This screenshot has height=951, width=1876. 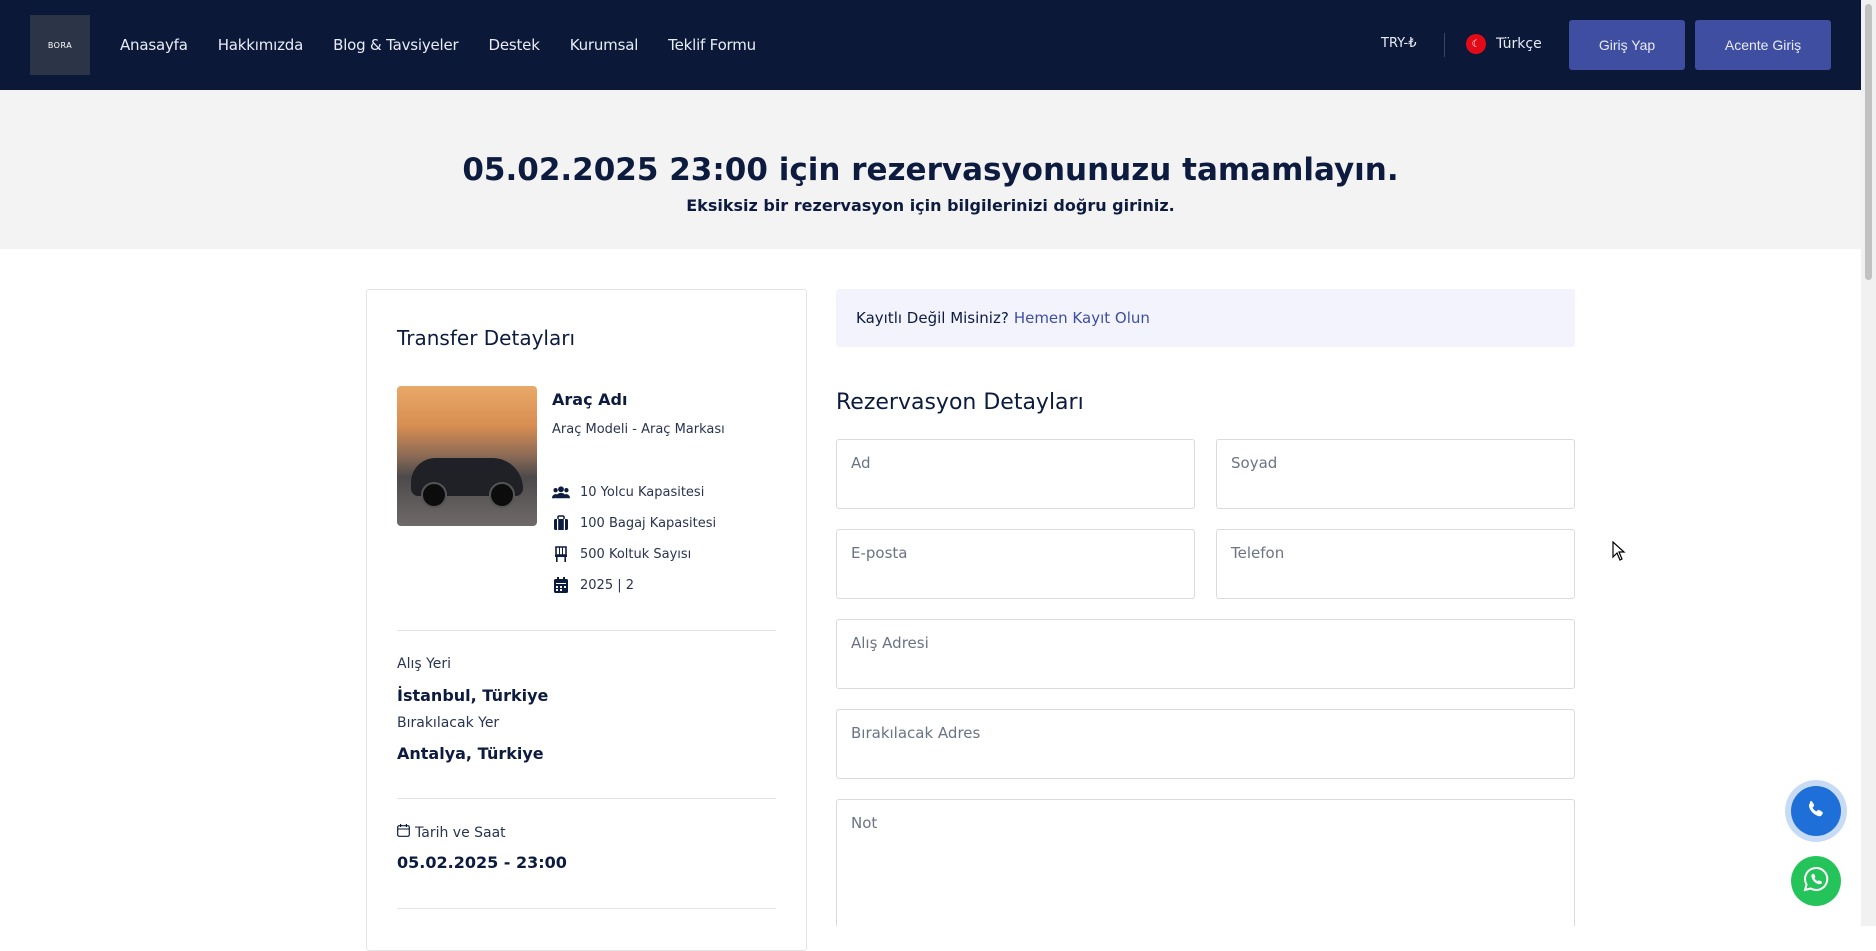 I want to click on turkey-flag-icon: ☾, so click(x=1476, y=44).